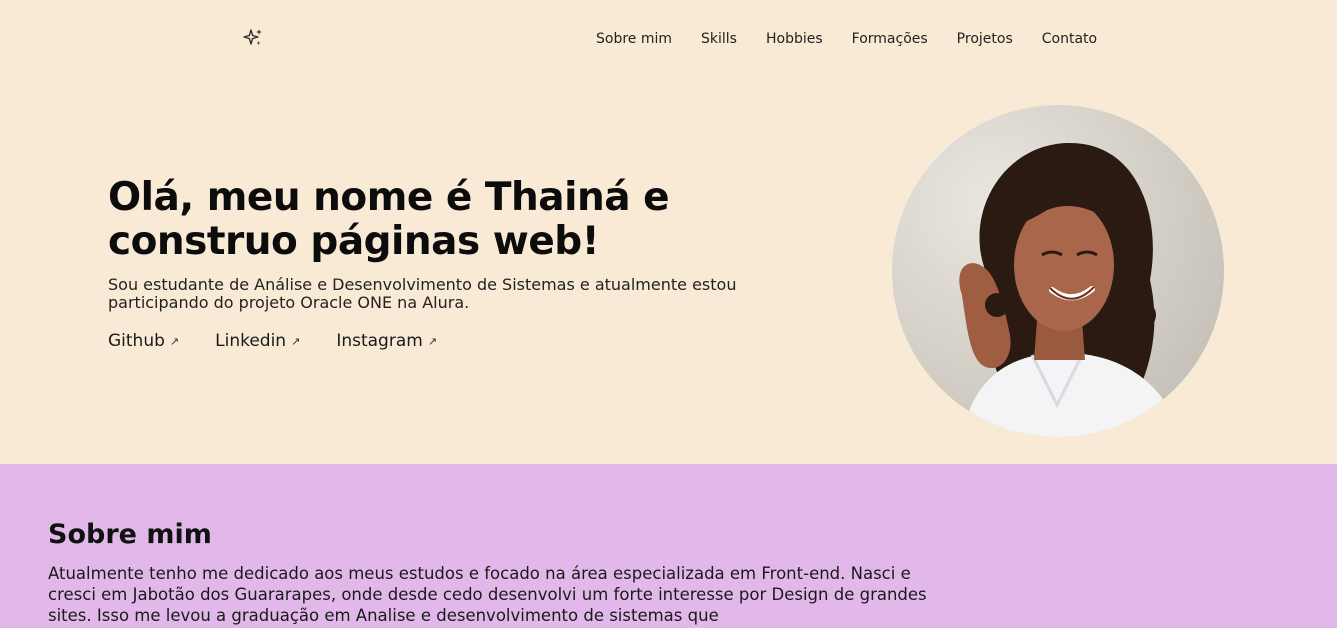 The image size is (1337, 628). I want to click on instagram-link: Instagram ↗, so click(386, 340).